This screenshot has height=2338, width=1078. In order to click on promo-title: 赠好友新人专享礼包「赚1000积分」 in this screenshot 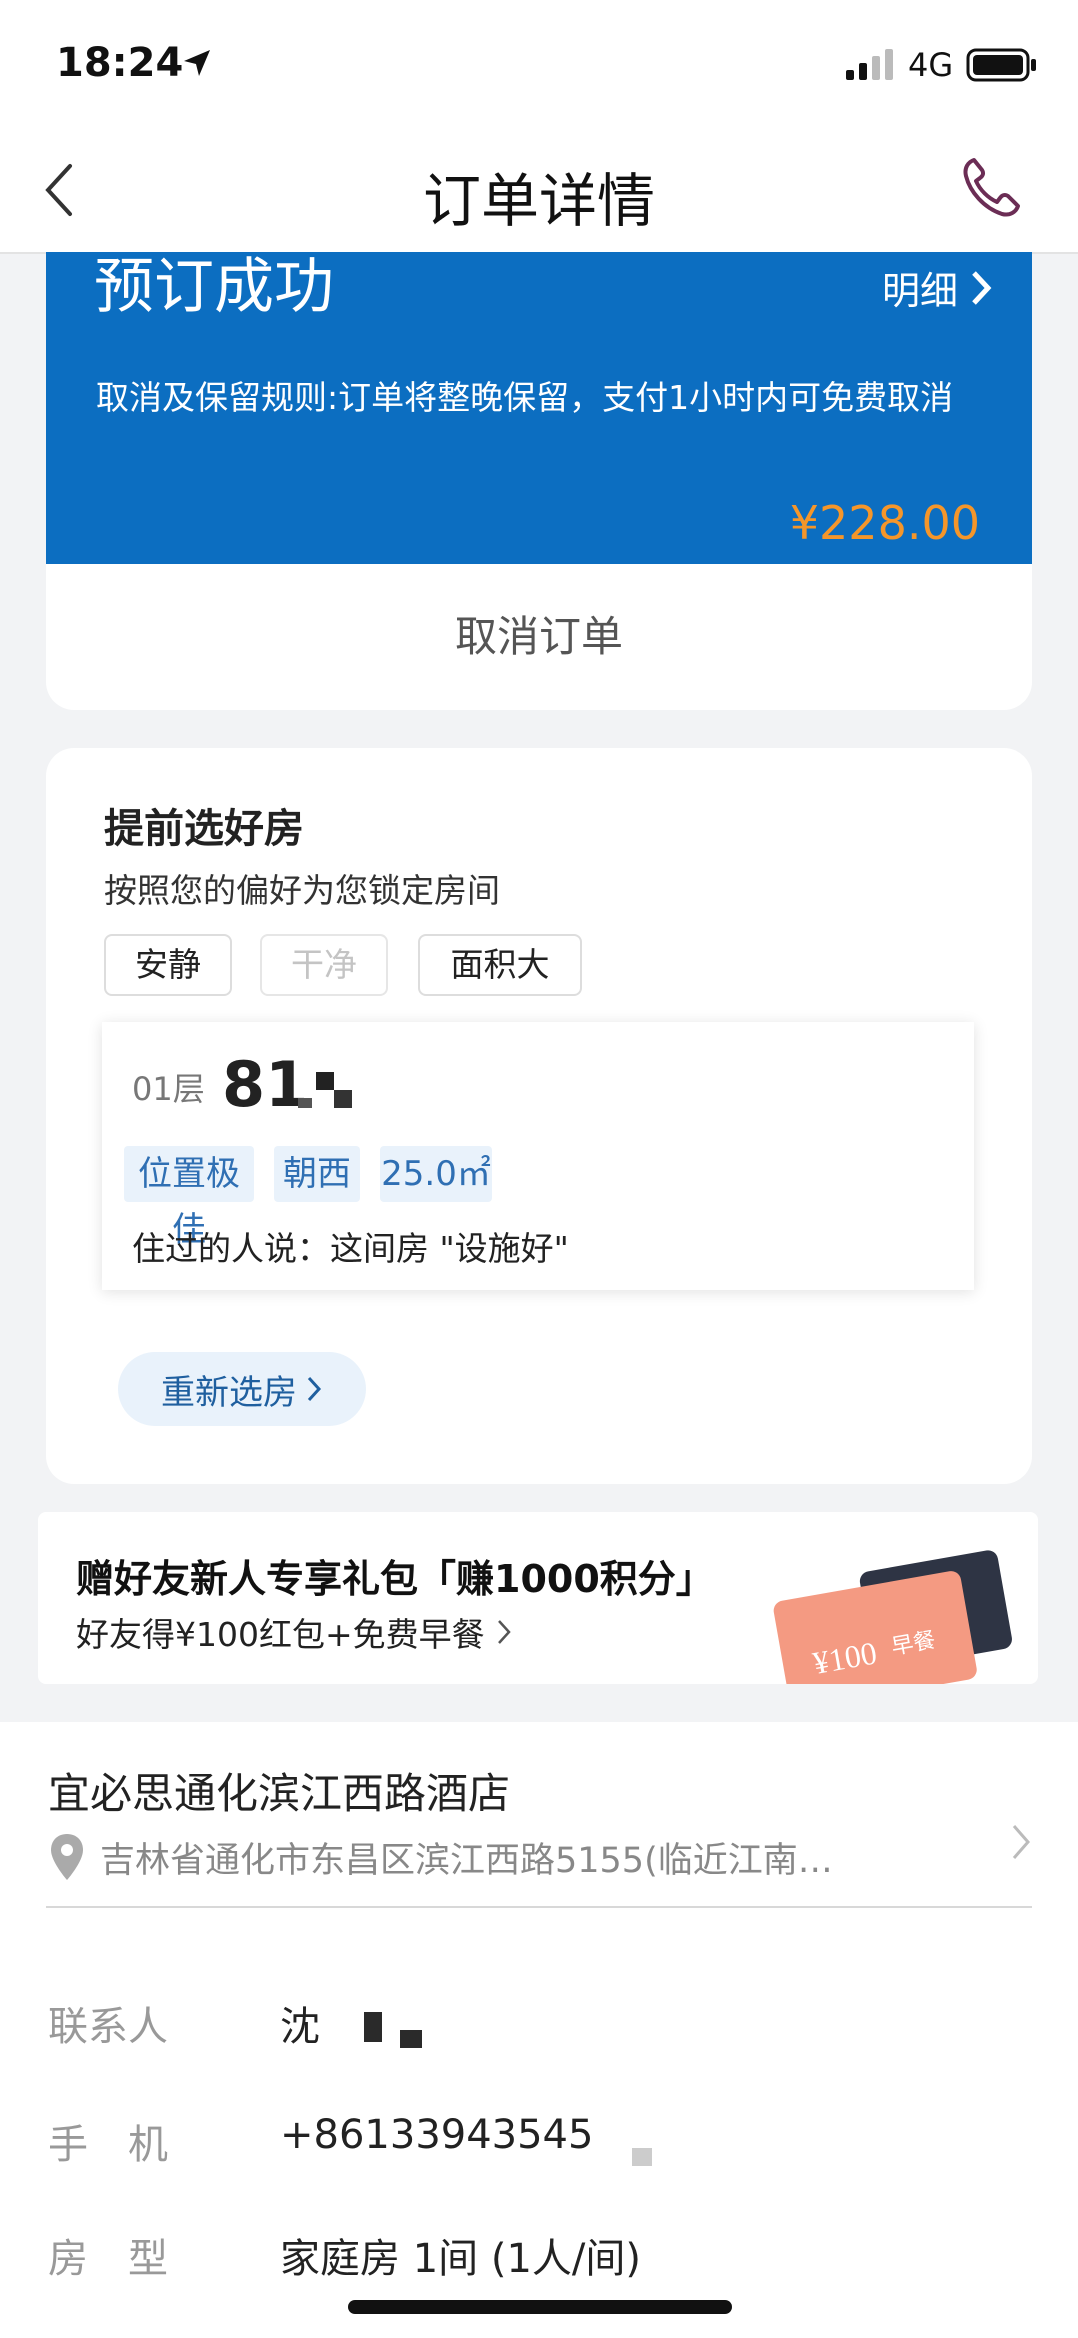, I will do `click(395, 1579)`.